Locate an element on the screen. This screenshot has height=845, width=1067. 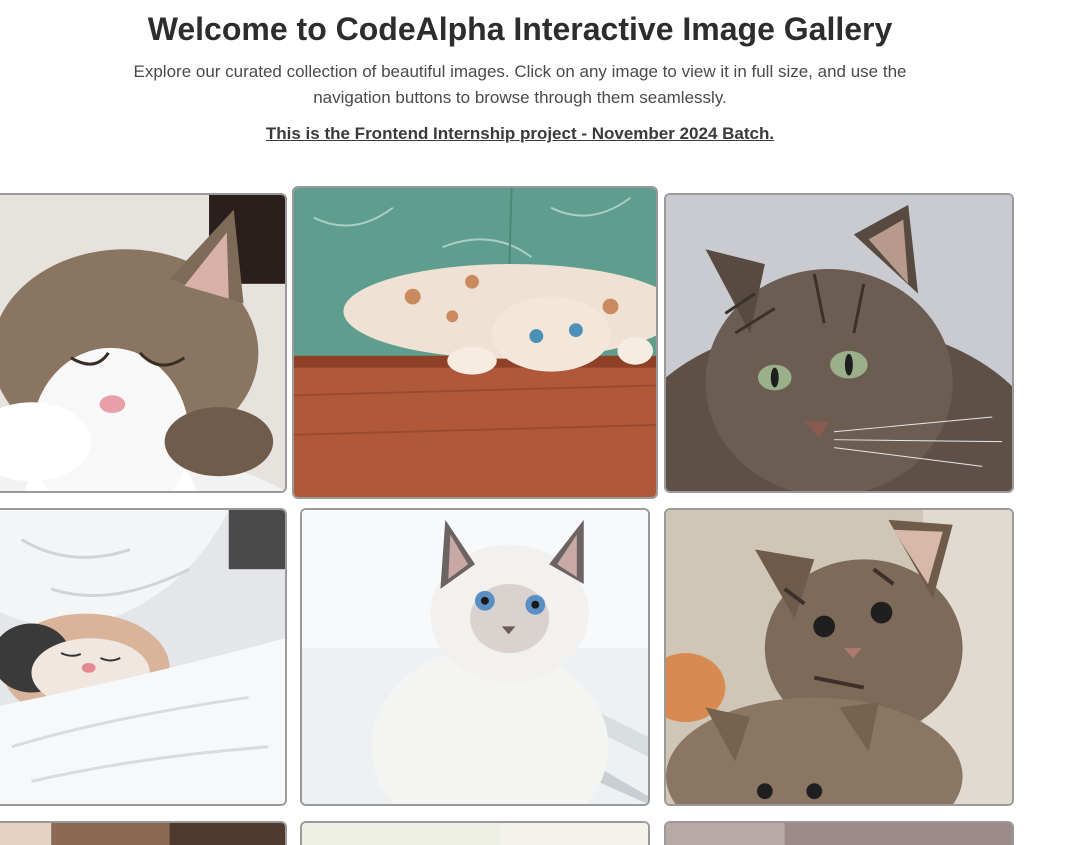
tabby-cat-portrait-image is located at coordinates (839, 343).